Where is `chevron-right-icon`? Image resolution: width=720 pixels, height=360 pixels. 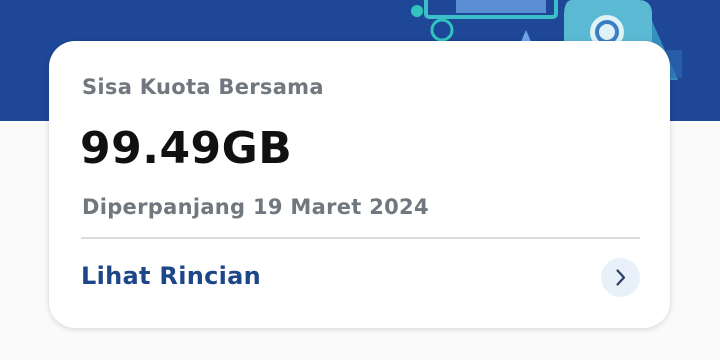 chevron-right-icon is located at coordinates (621, 277).